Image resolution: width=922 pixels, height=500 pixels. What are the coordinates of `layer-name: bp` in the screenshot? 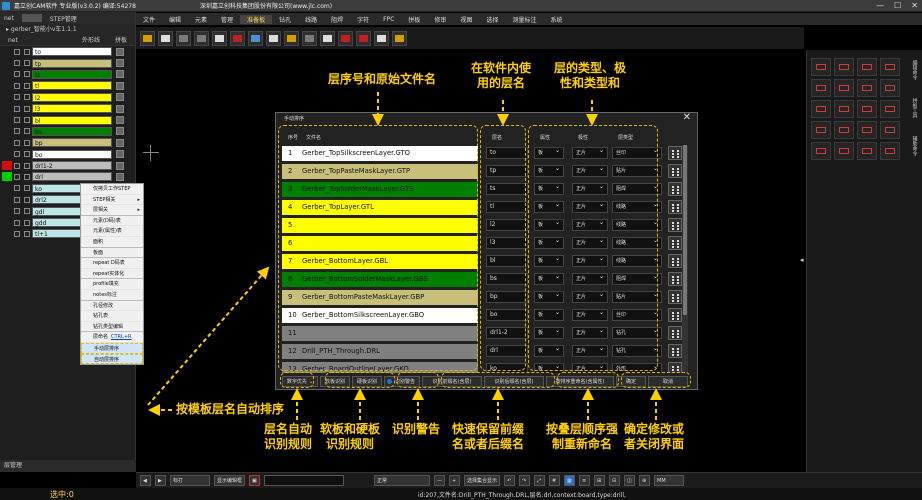 It's located at (72, 143).